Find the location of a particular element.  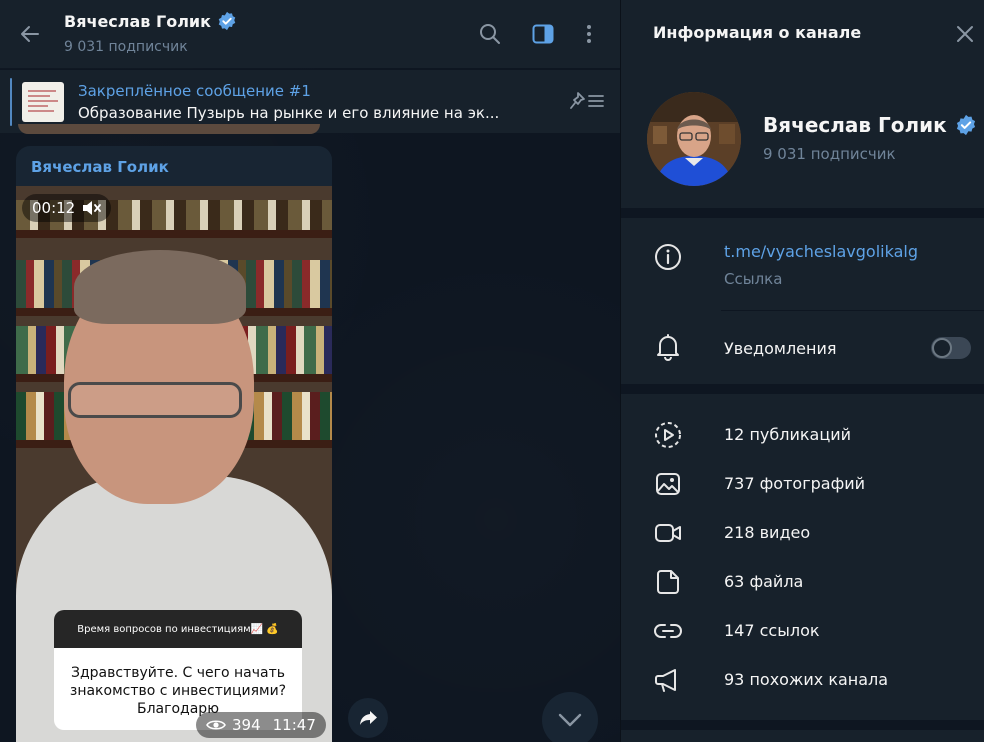

search-button is located at coordinates (490, 34).